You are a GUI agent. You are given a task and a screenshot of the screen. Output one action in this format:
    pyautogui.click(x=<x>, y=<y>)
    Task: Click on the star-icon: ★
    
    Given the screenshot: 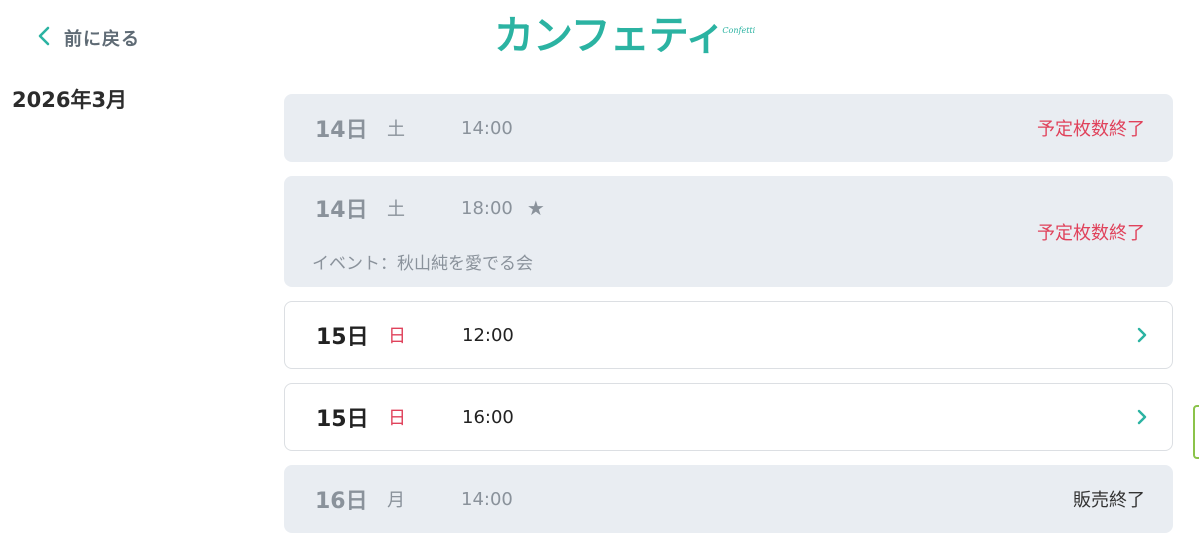 What is the action you would take?
    pyautogui.click(x=535, y=208)
    